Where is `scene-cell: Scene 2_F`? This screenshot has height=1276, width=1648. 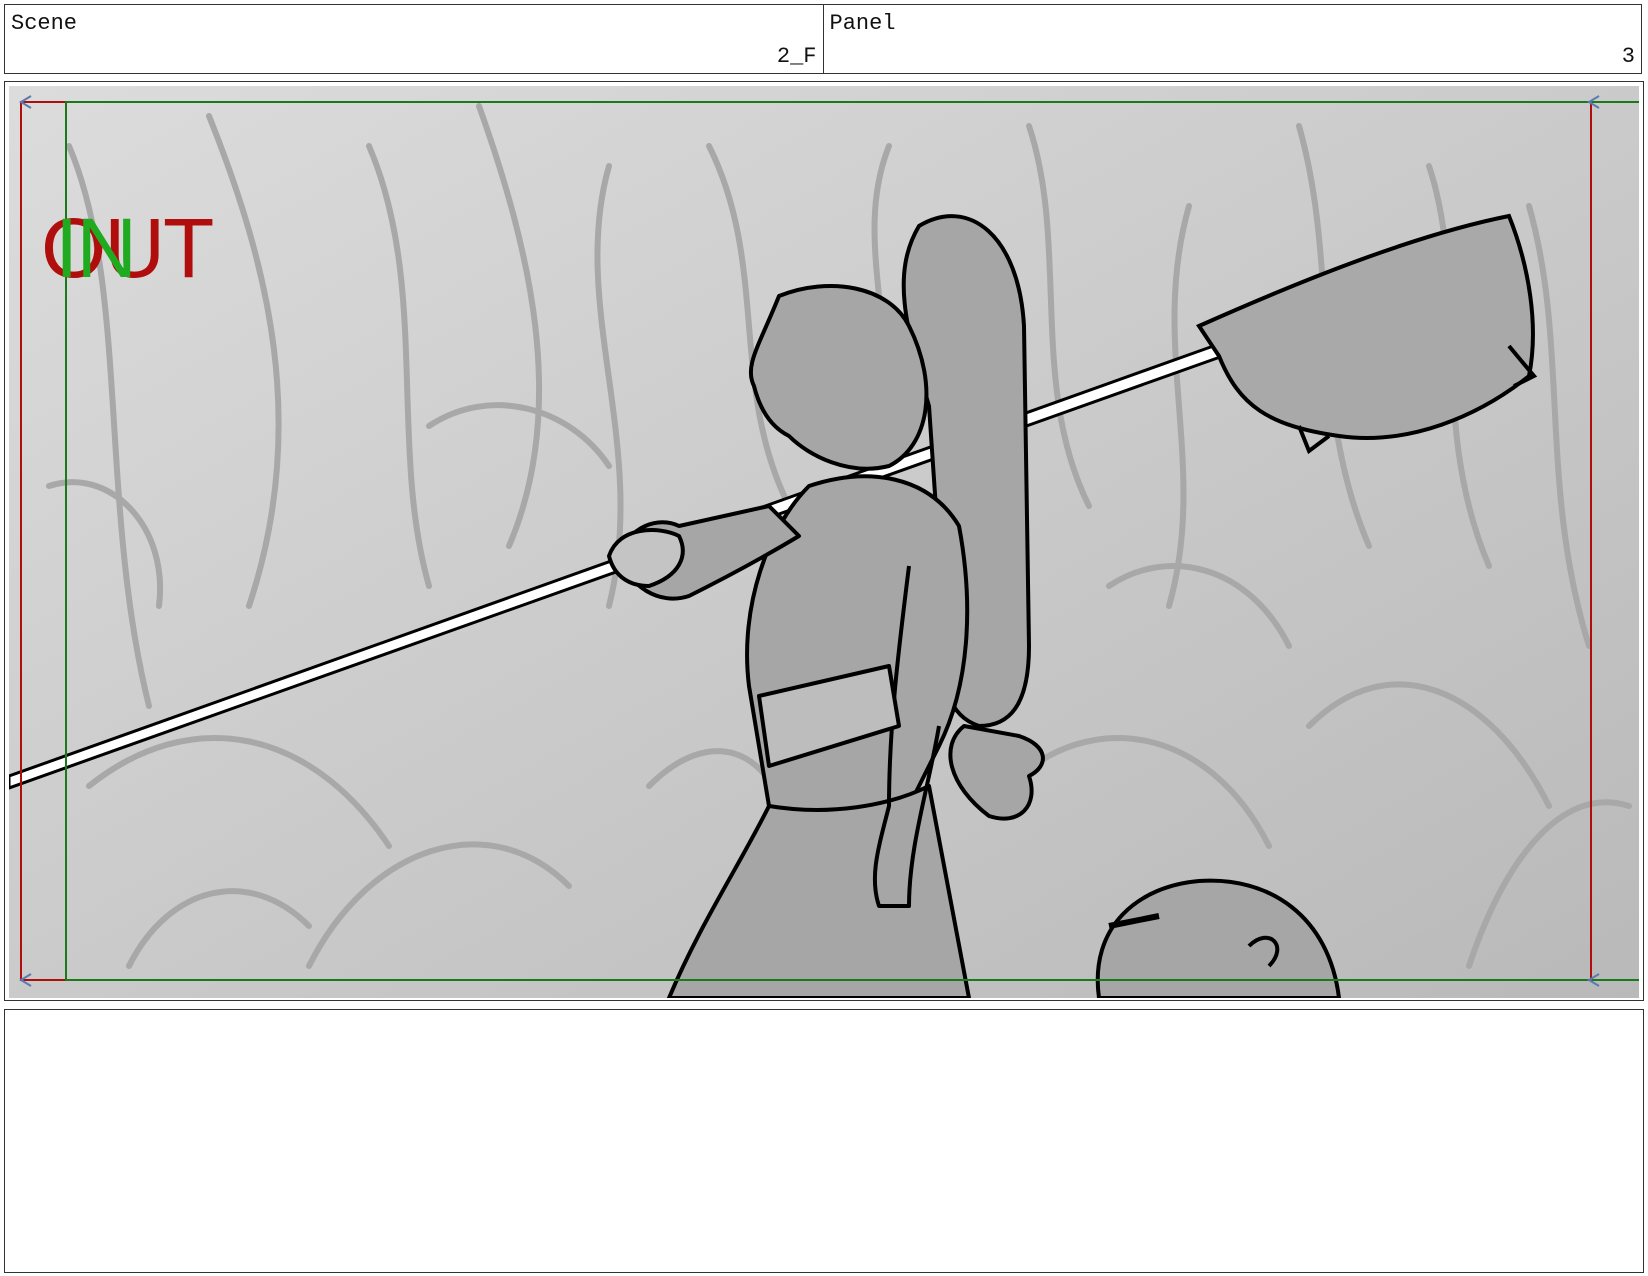
scene-cell: Scene 2_F is located at coordinates (414, 39).